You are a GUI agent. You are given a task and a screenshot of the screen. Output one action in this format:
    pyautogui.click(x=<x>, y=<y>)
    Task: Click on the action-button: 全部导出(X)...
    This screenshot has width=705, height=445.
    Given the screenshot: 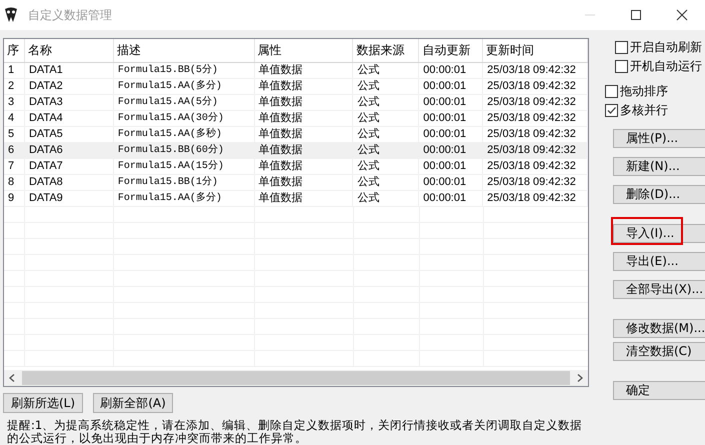 What is the action you would take?
    pyautogui.click(x=659, y=289)
    